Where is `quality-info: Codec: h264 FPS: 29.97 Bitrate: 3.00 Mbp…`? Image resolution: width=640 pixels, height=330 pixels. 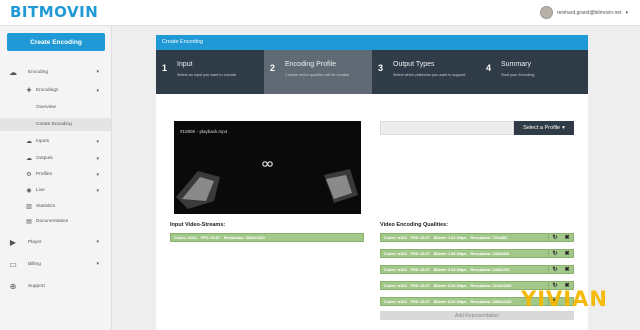
quality-info: Codec: h264 FPS: 29.97 Bitrate: 3.00 Mbp… is located at coordinates (464, 269).